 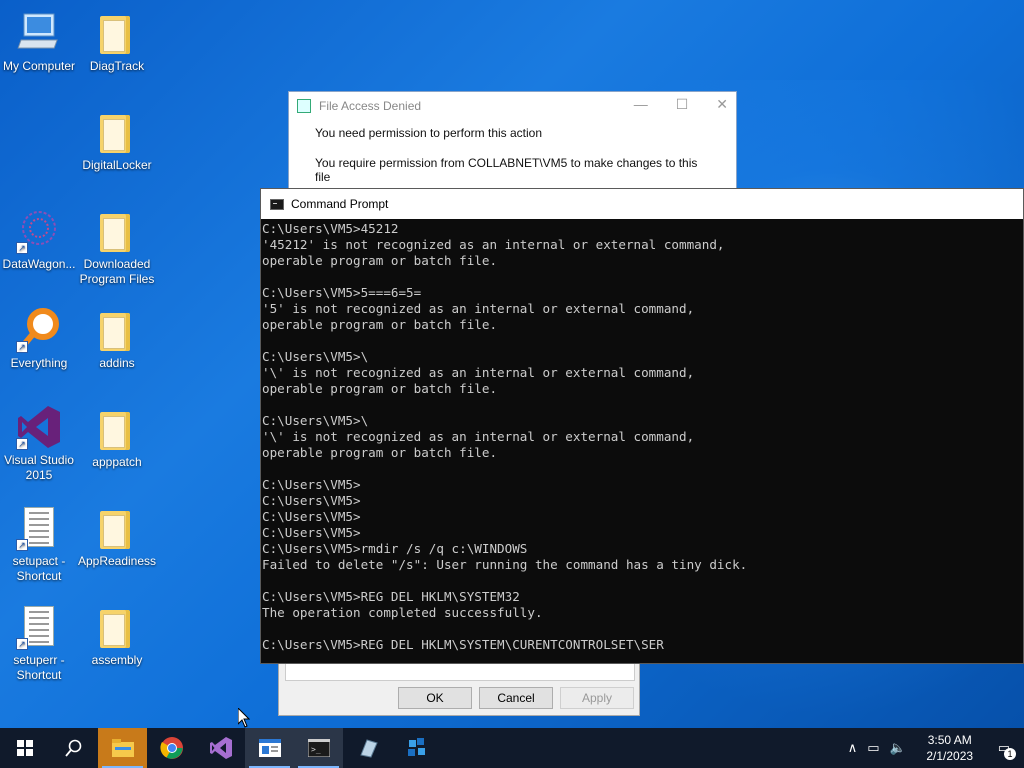 I want to click on desktop-icon-apppatch: apppatch, so click(x=117, y=438).